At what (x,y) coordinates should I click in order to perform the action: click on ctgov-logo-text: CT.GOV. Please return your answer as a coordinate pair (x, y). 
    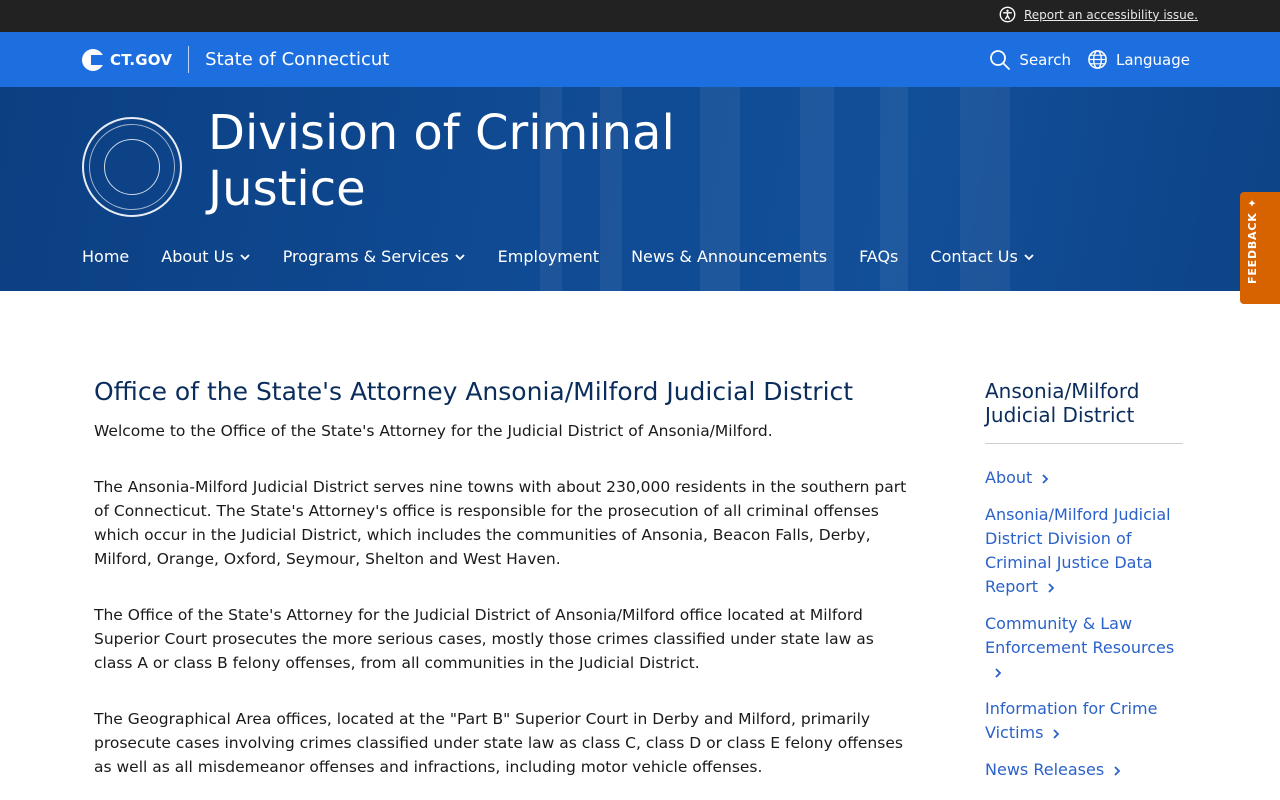
    Looking at the image, I should click on (141, 59).